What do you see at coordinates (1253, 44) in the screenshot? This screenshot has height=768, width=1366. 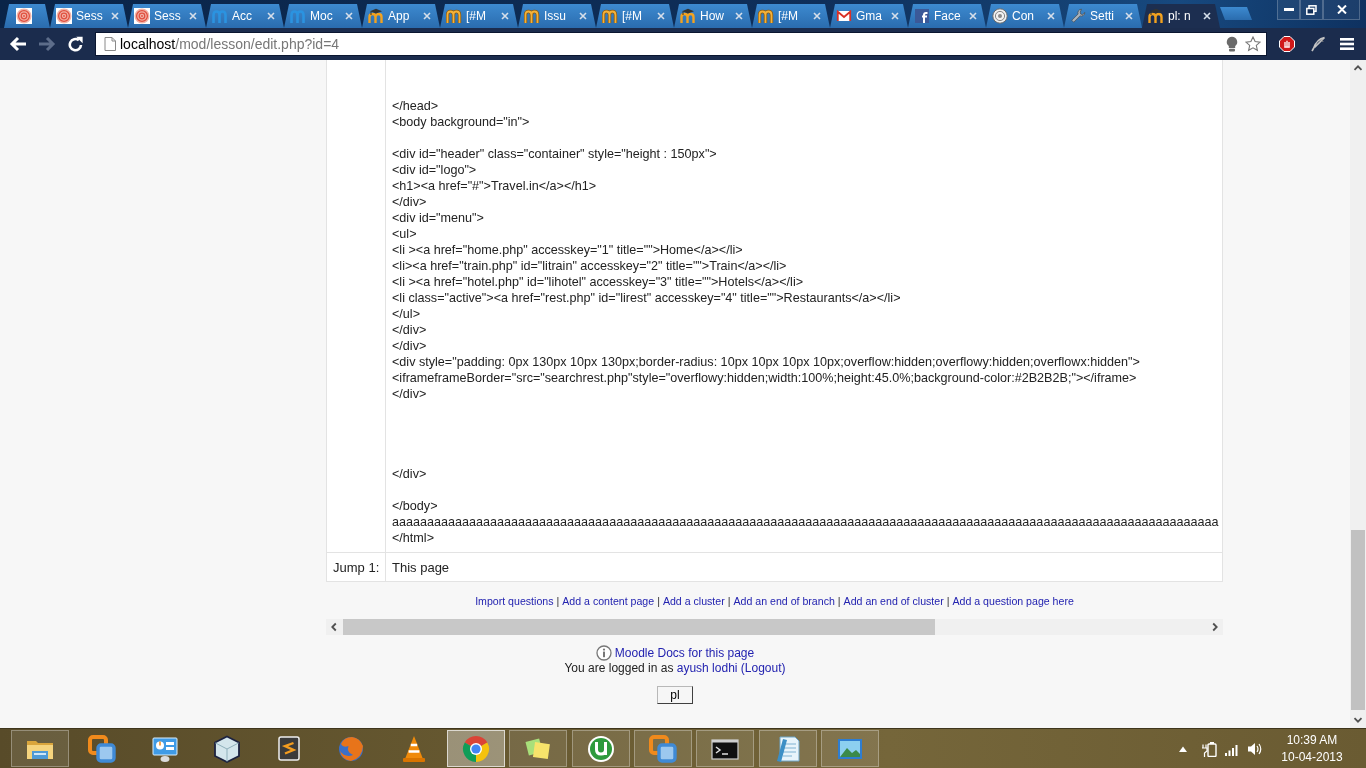 I see `star-icon` at bounding box center [1253, 44].